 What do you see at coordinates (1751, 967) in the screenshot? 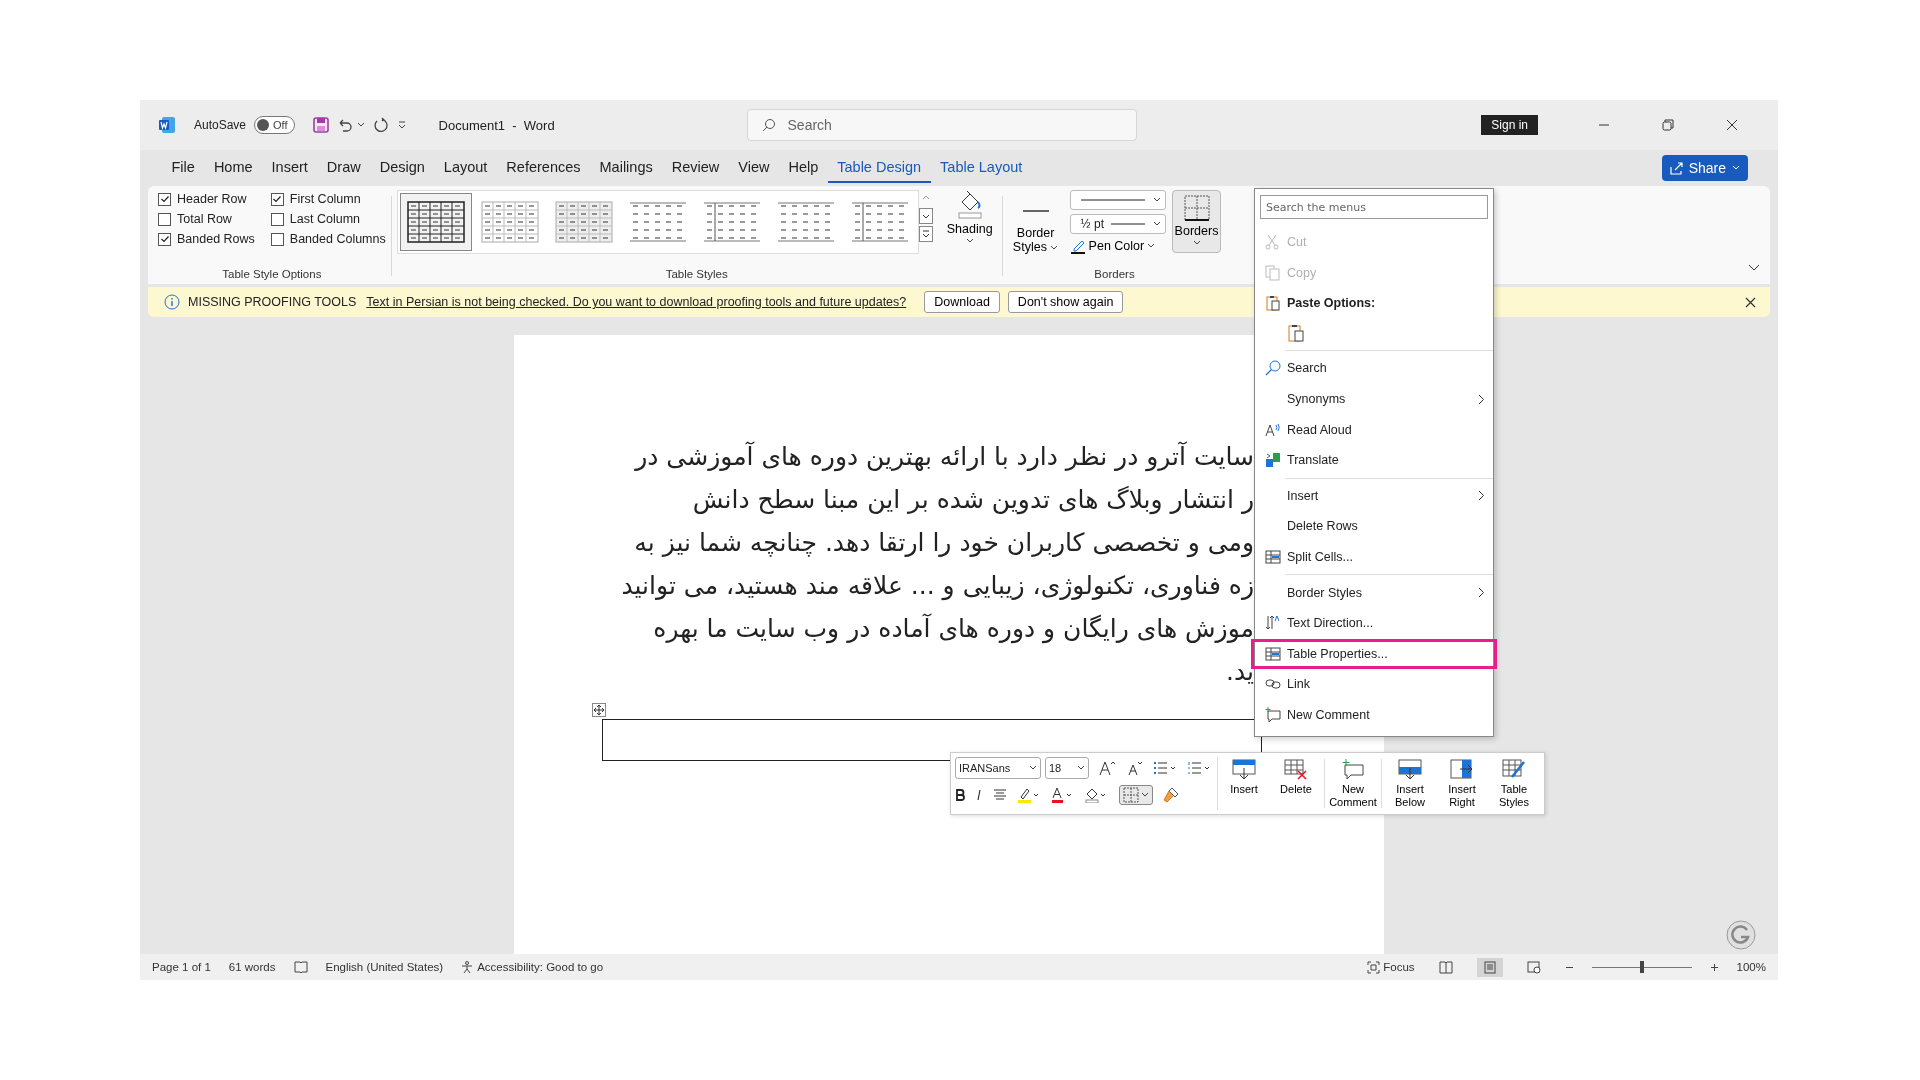
I see `zoom-level: 100%` at bounding box center [1751, 967].